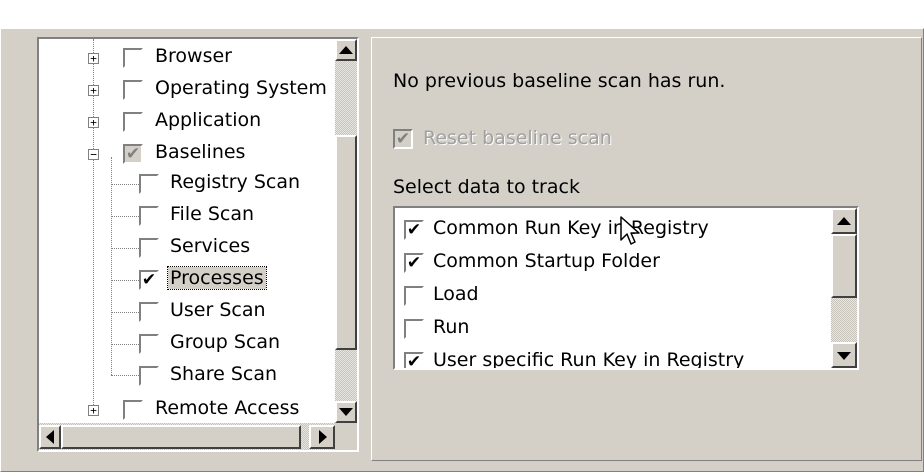 This screenshot has height=472, width=924. I want to click on reset-baseline-checkbox: ✔, so click(403, 139).